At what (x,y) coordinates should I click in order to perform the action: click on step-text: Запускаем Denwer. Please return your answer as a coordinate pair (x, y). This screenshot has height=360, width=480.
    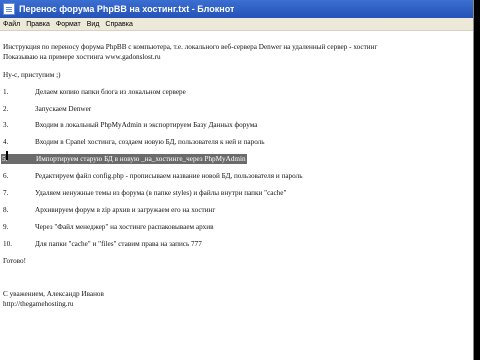
    Looking at the image, I should click on (63, 109).